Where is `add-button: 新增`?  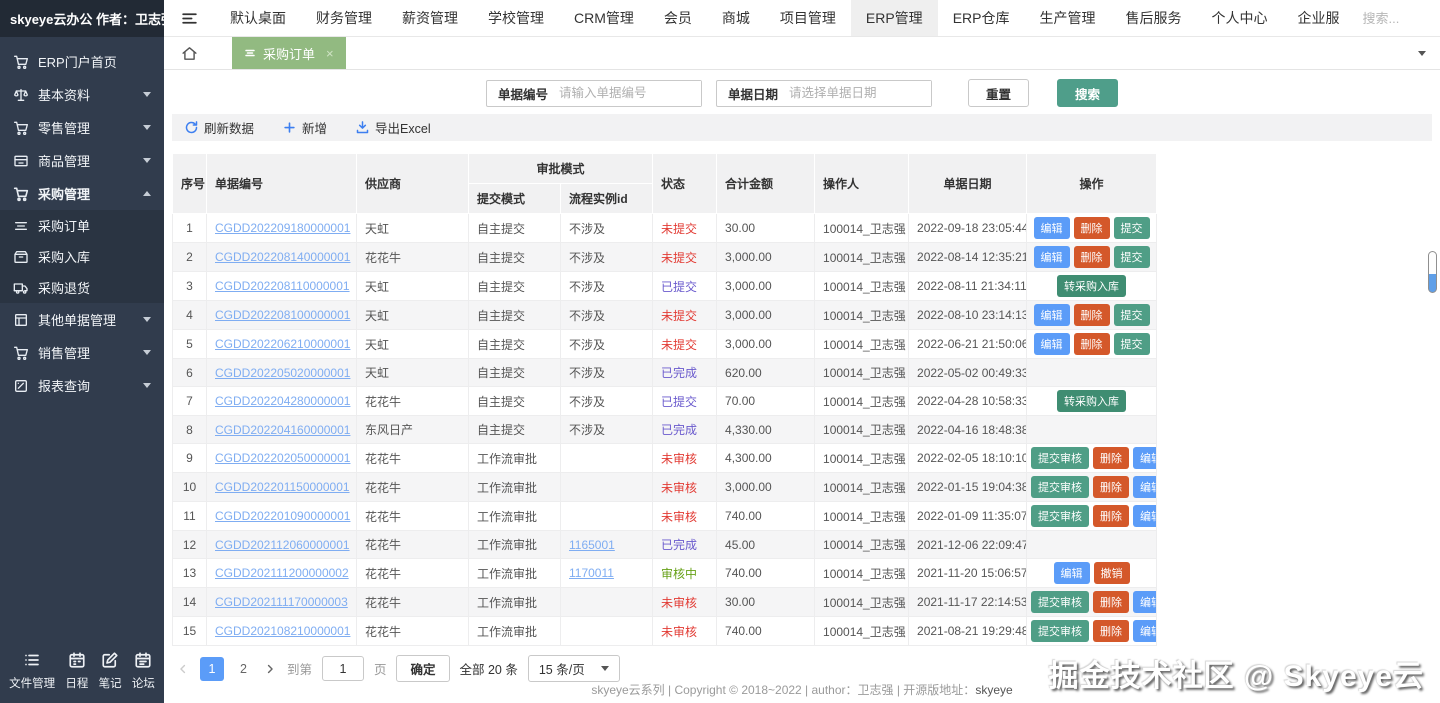 add-button: 新增 is located at coordinates (304, 127).